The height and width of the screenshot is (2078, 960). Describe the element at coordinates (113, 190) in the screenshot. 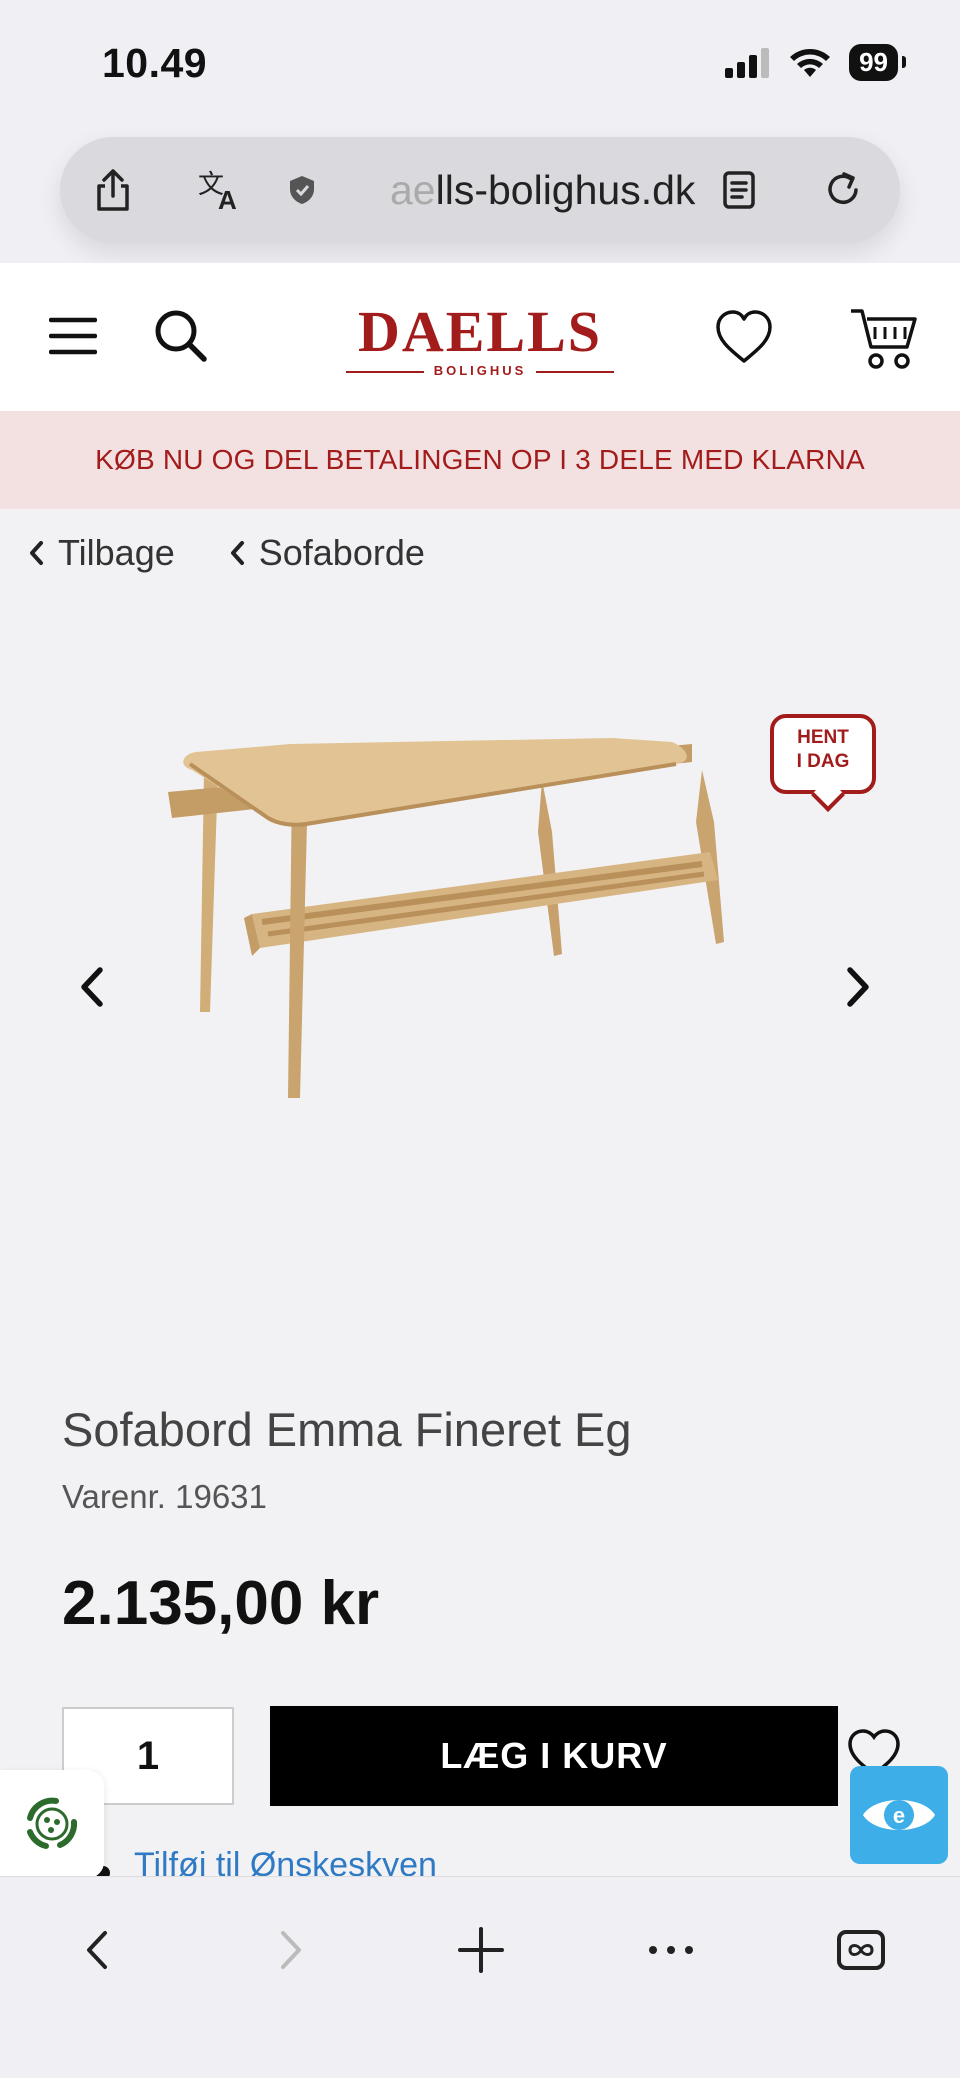

I see `share-icon` at that location.